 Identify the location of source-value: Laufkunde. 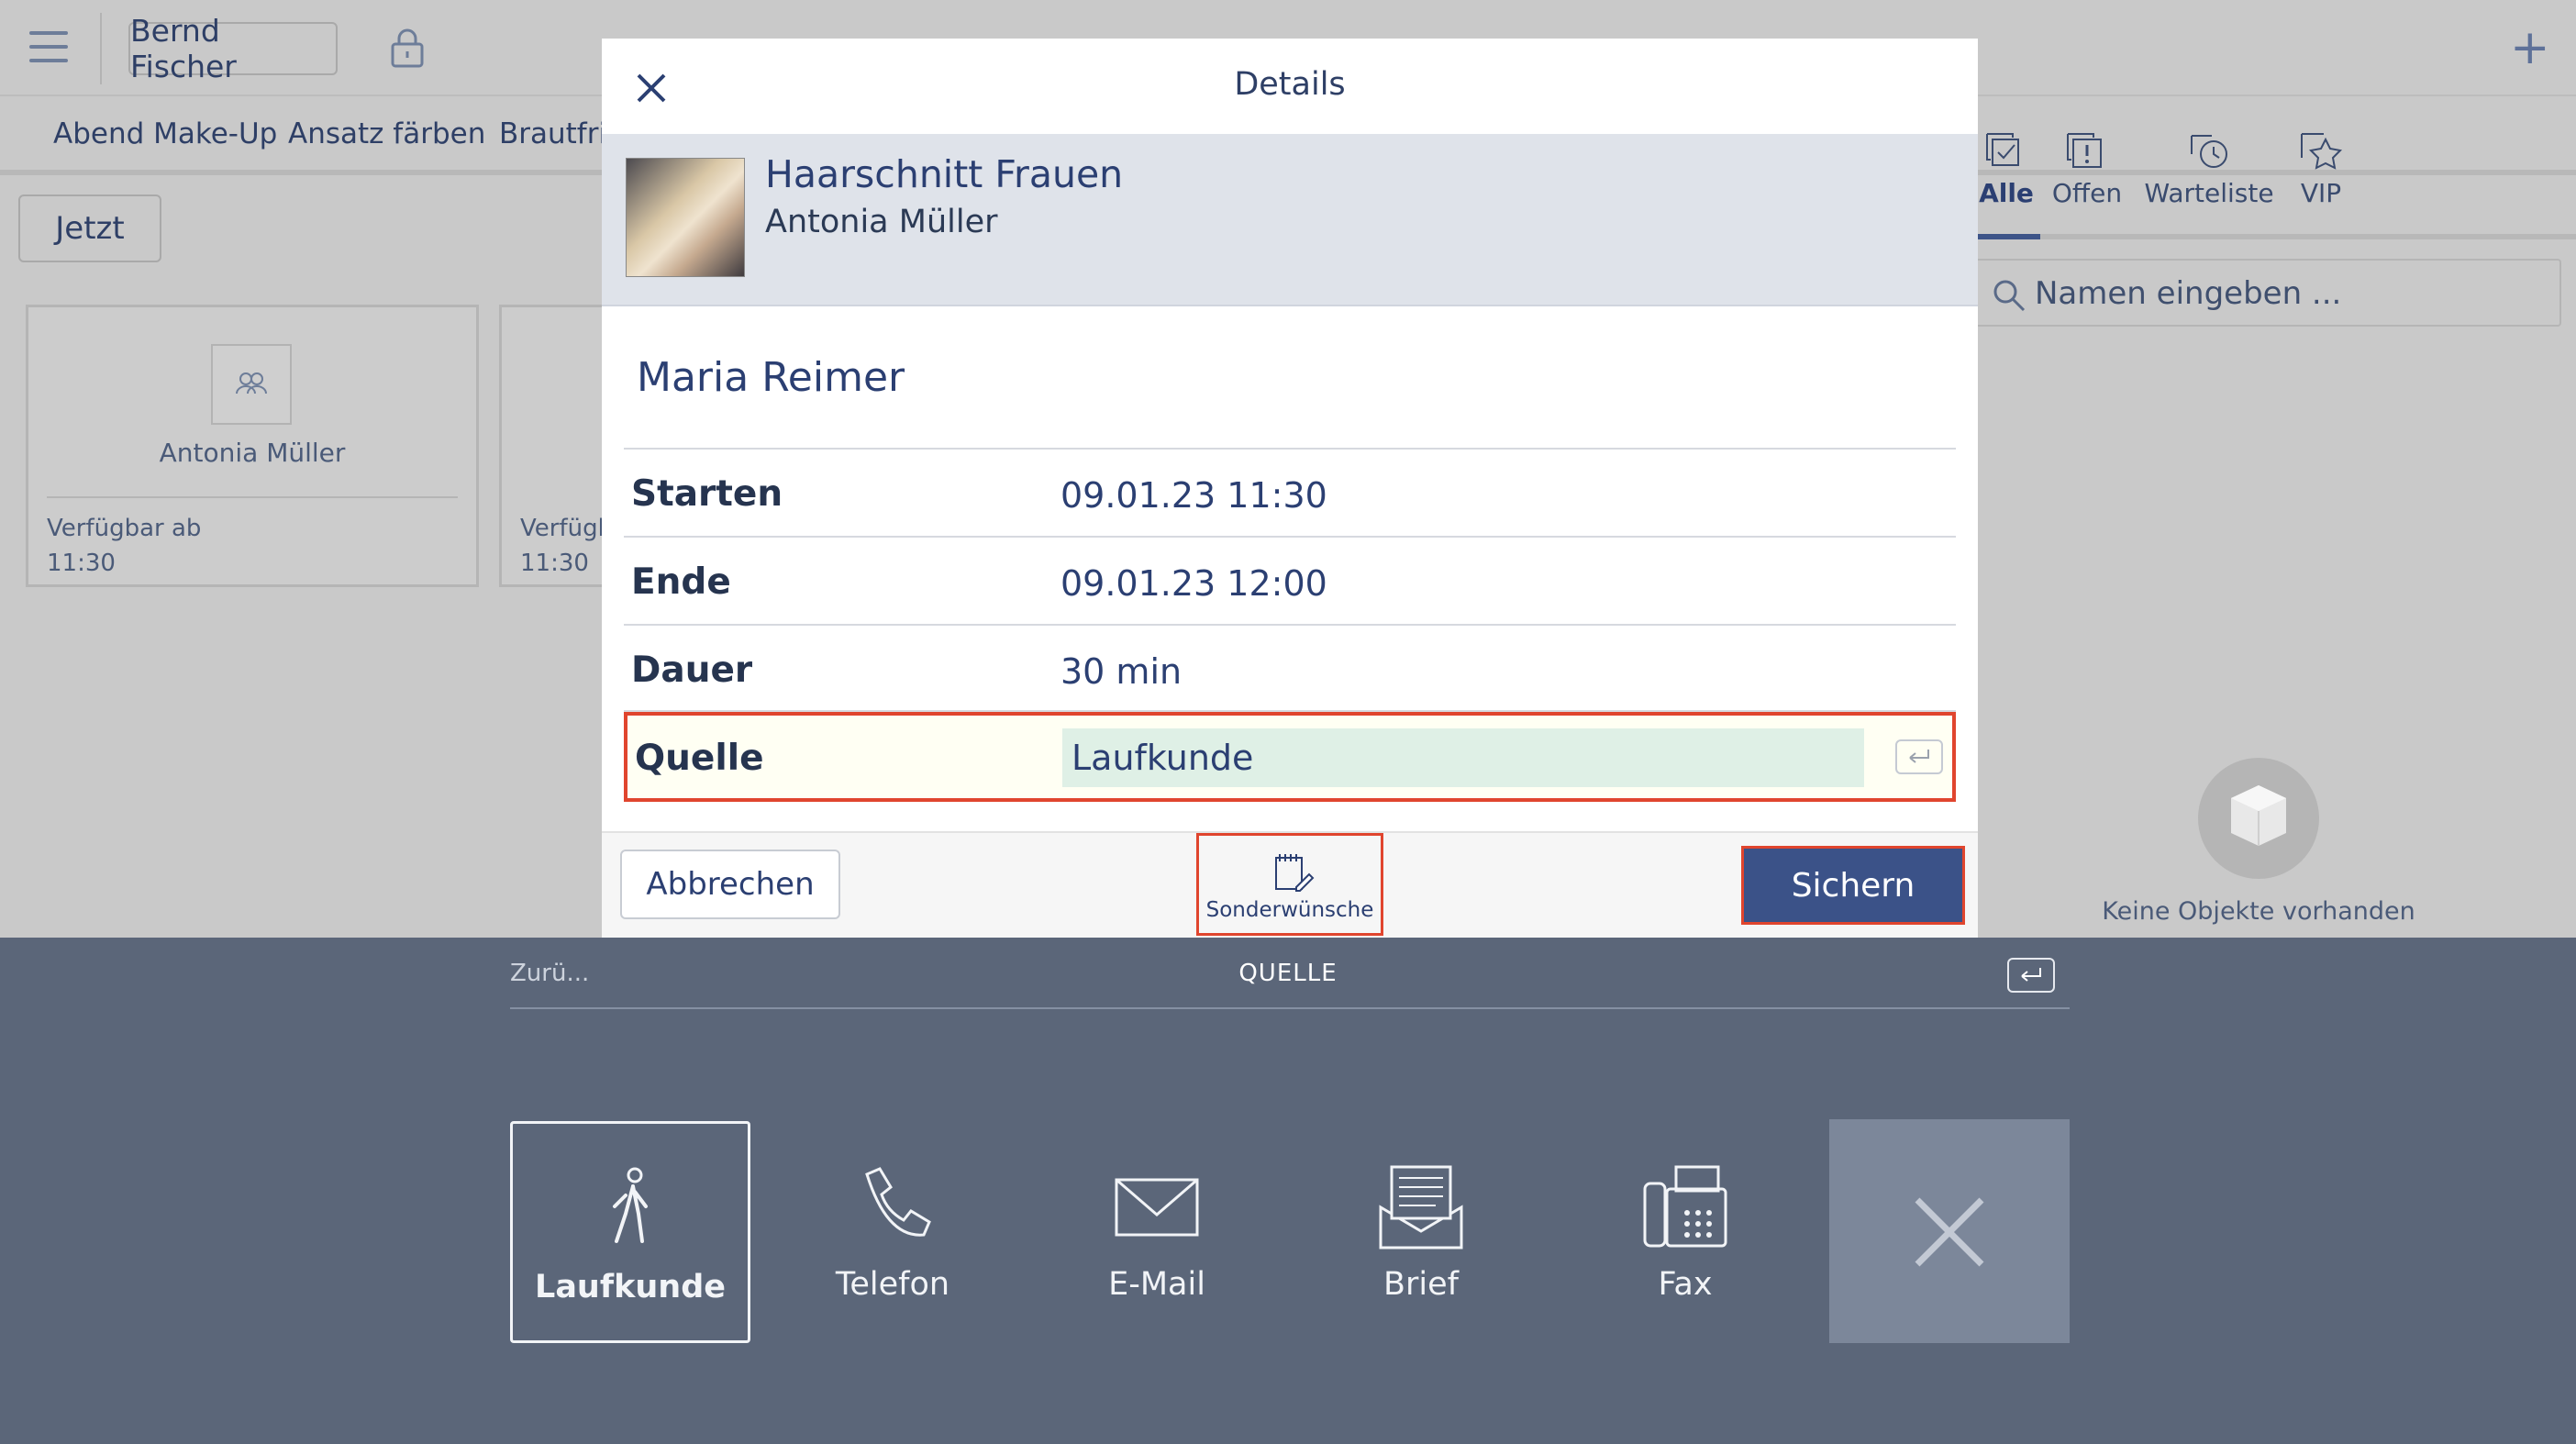
(1162, 758).